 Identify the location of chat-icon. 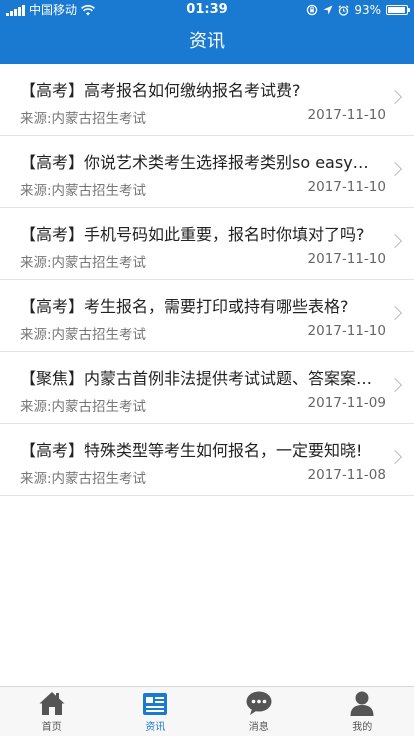
(259, 704).